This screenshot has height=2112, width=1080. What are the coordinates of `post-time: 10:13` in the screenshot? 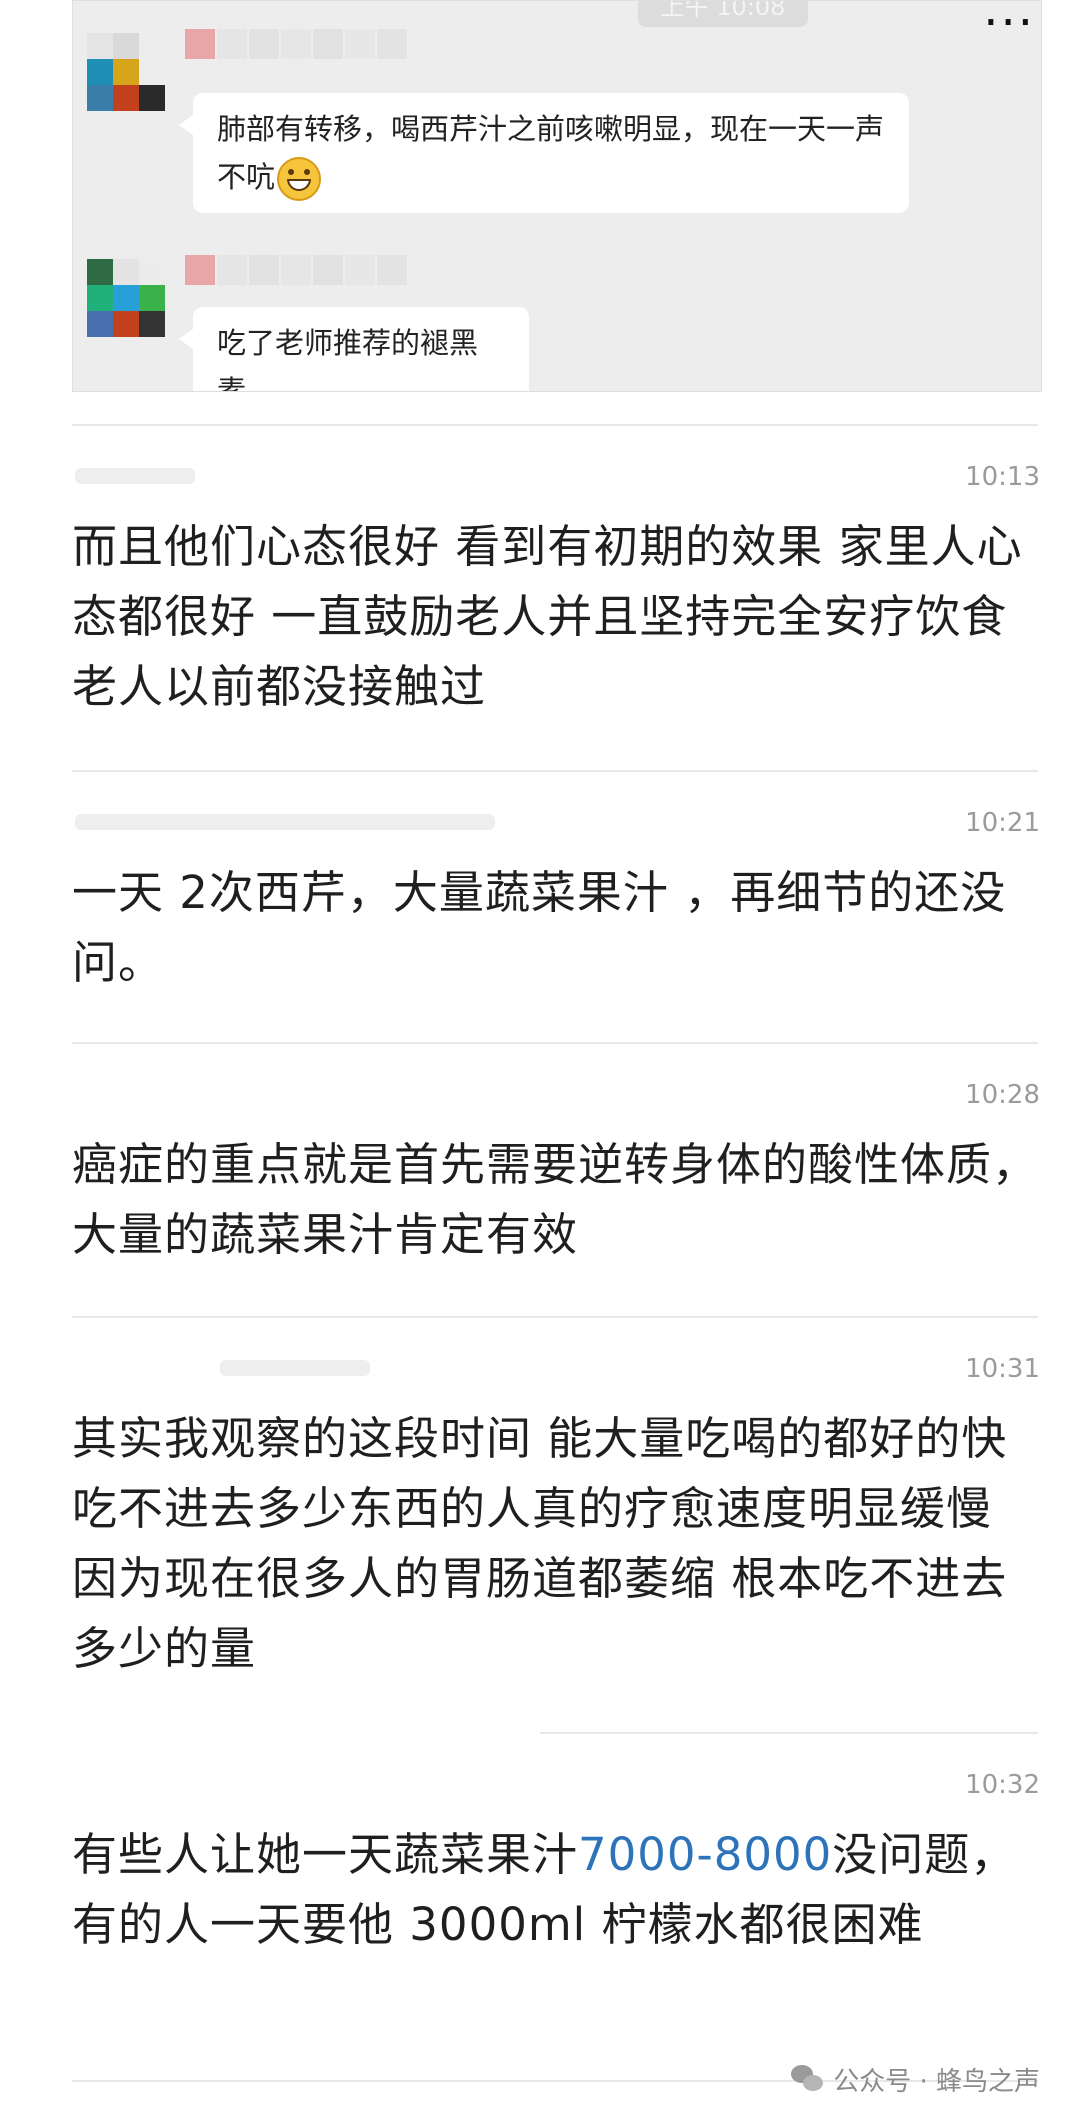 It's located at (1002, 477).